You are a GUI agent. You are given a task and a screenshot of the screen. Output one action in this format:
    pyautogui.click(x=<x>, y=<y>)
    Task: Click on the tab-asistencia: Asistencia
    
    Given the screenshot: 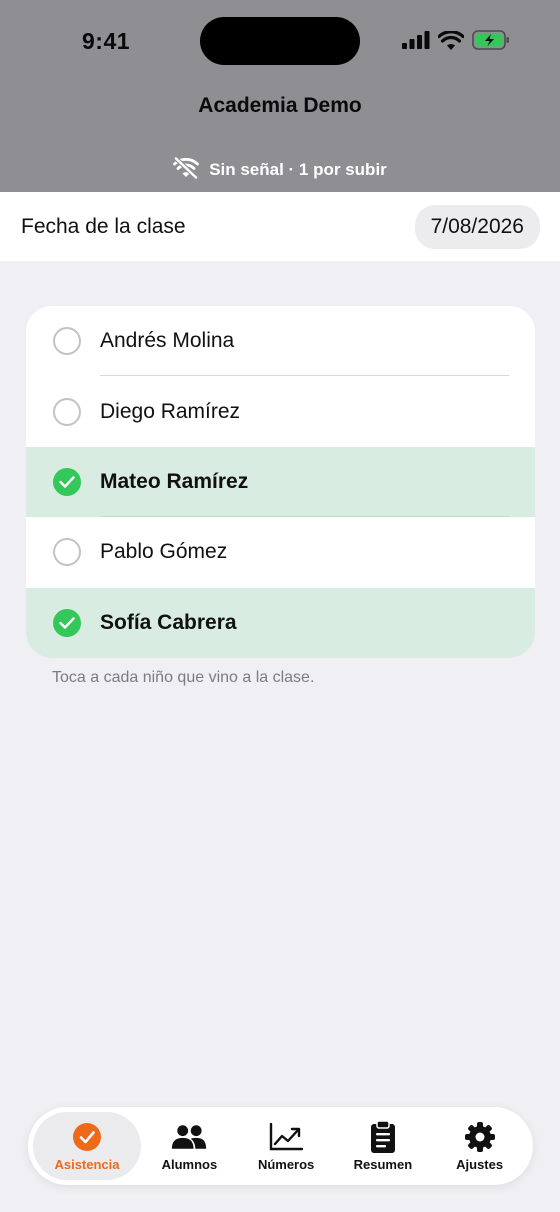 What is the action you would take?
    pyautogui.click(x=87, y=1146)
    